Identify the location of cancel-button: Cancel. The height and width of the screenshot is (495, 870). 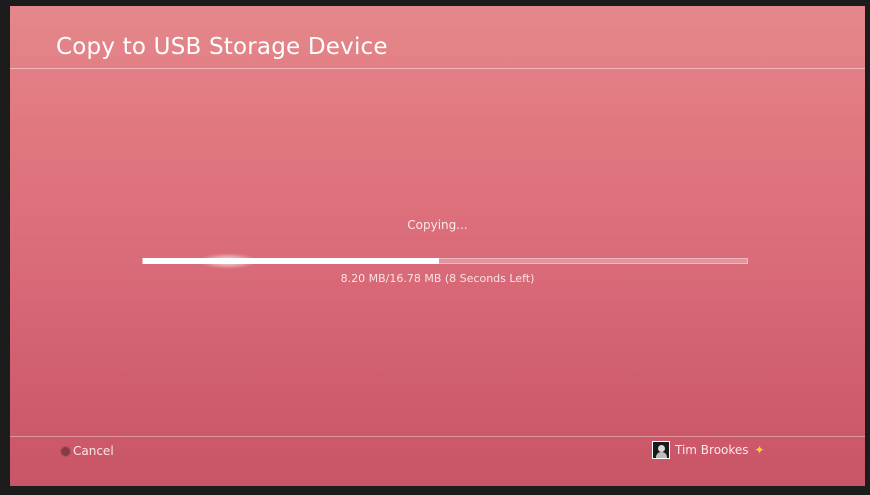
(87, 451).